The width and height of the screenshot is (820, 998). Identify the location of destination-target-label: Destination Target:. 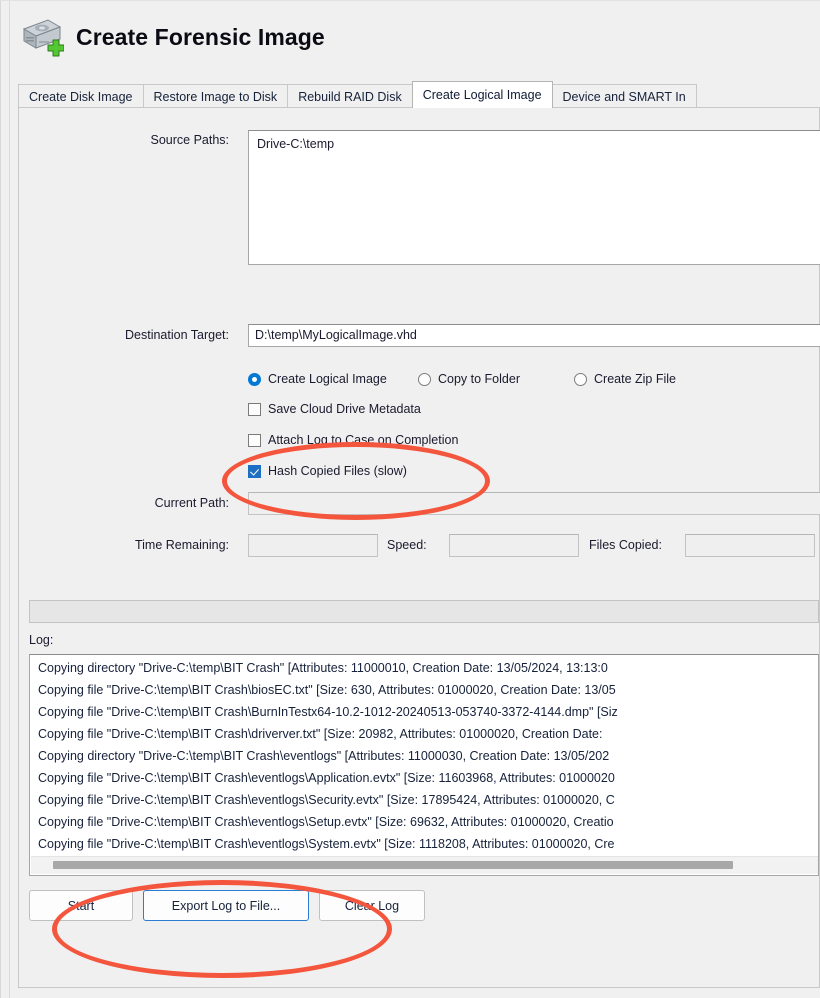
(177, 335).